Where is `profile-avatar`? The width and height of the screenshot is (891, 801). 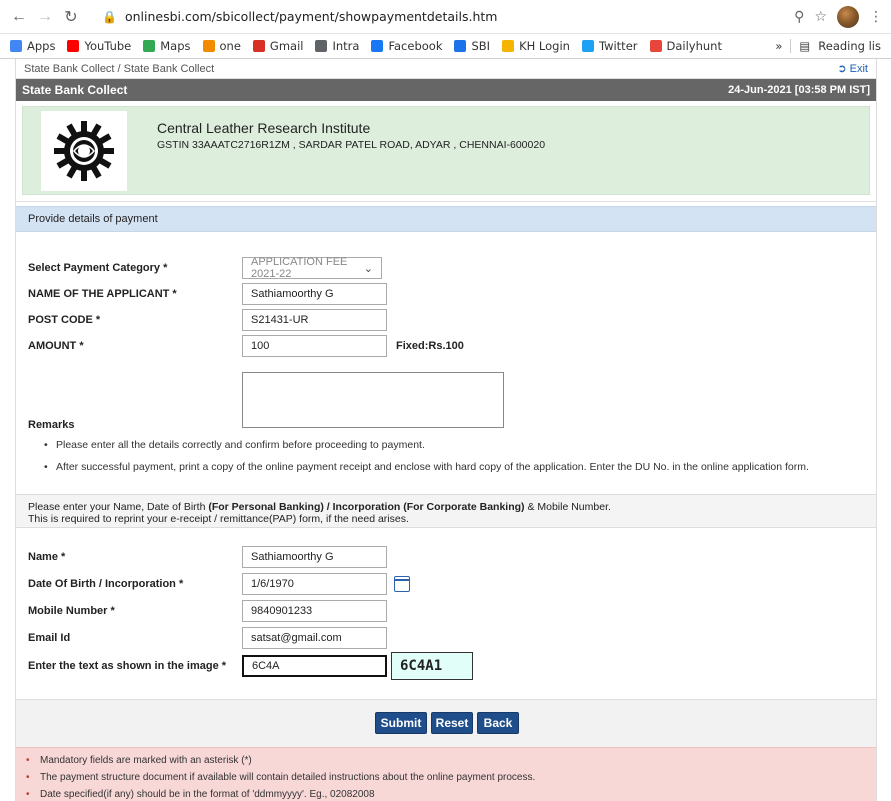
profile-avatar is located at coordinates (848, 16).